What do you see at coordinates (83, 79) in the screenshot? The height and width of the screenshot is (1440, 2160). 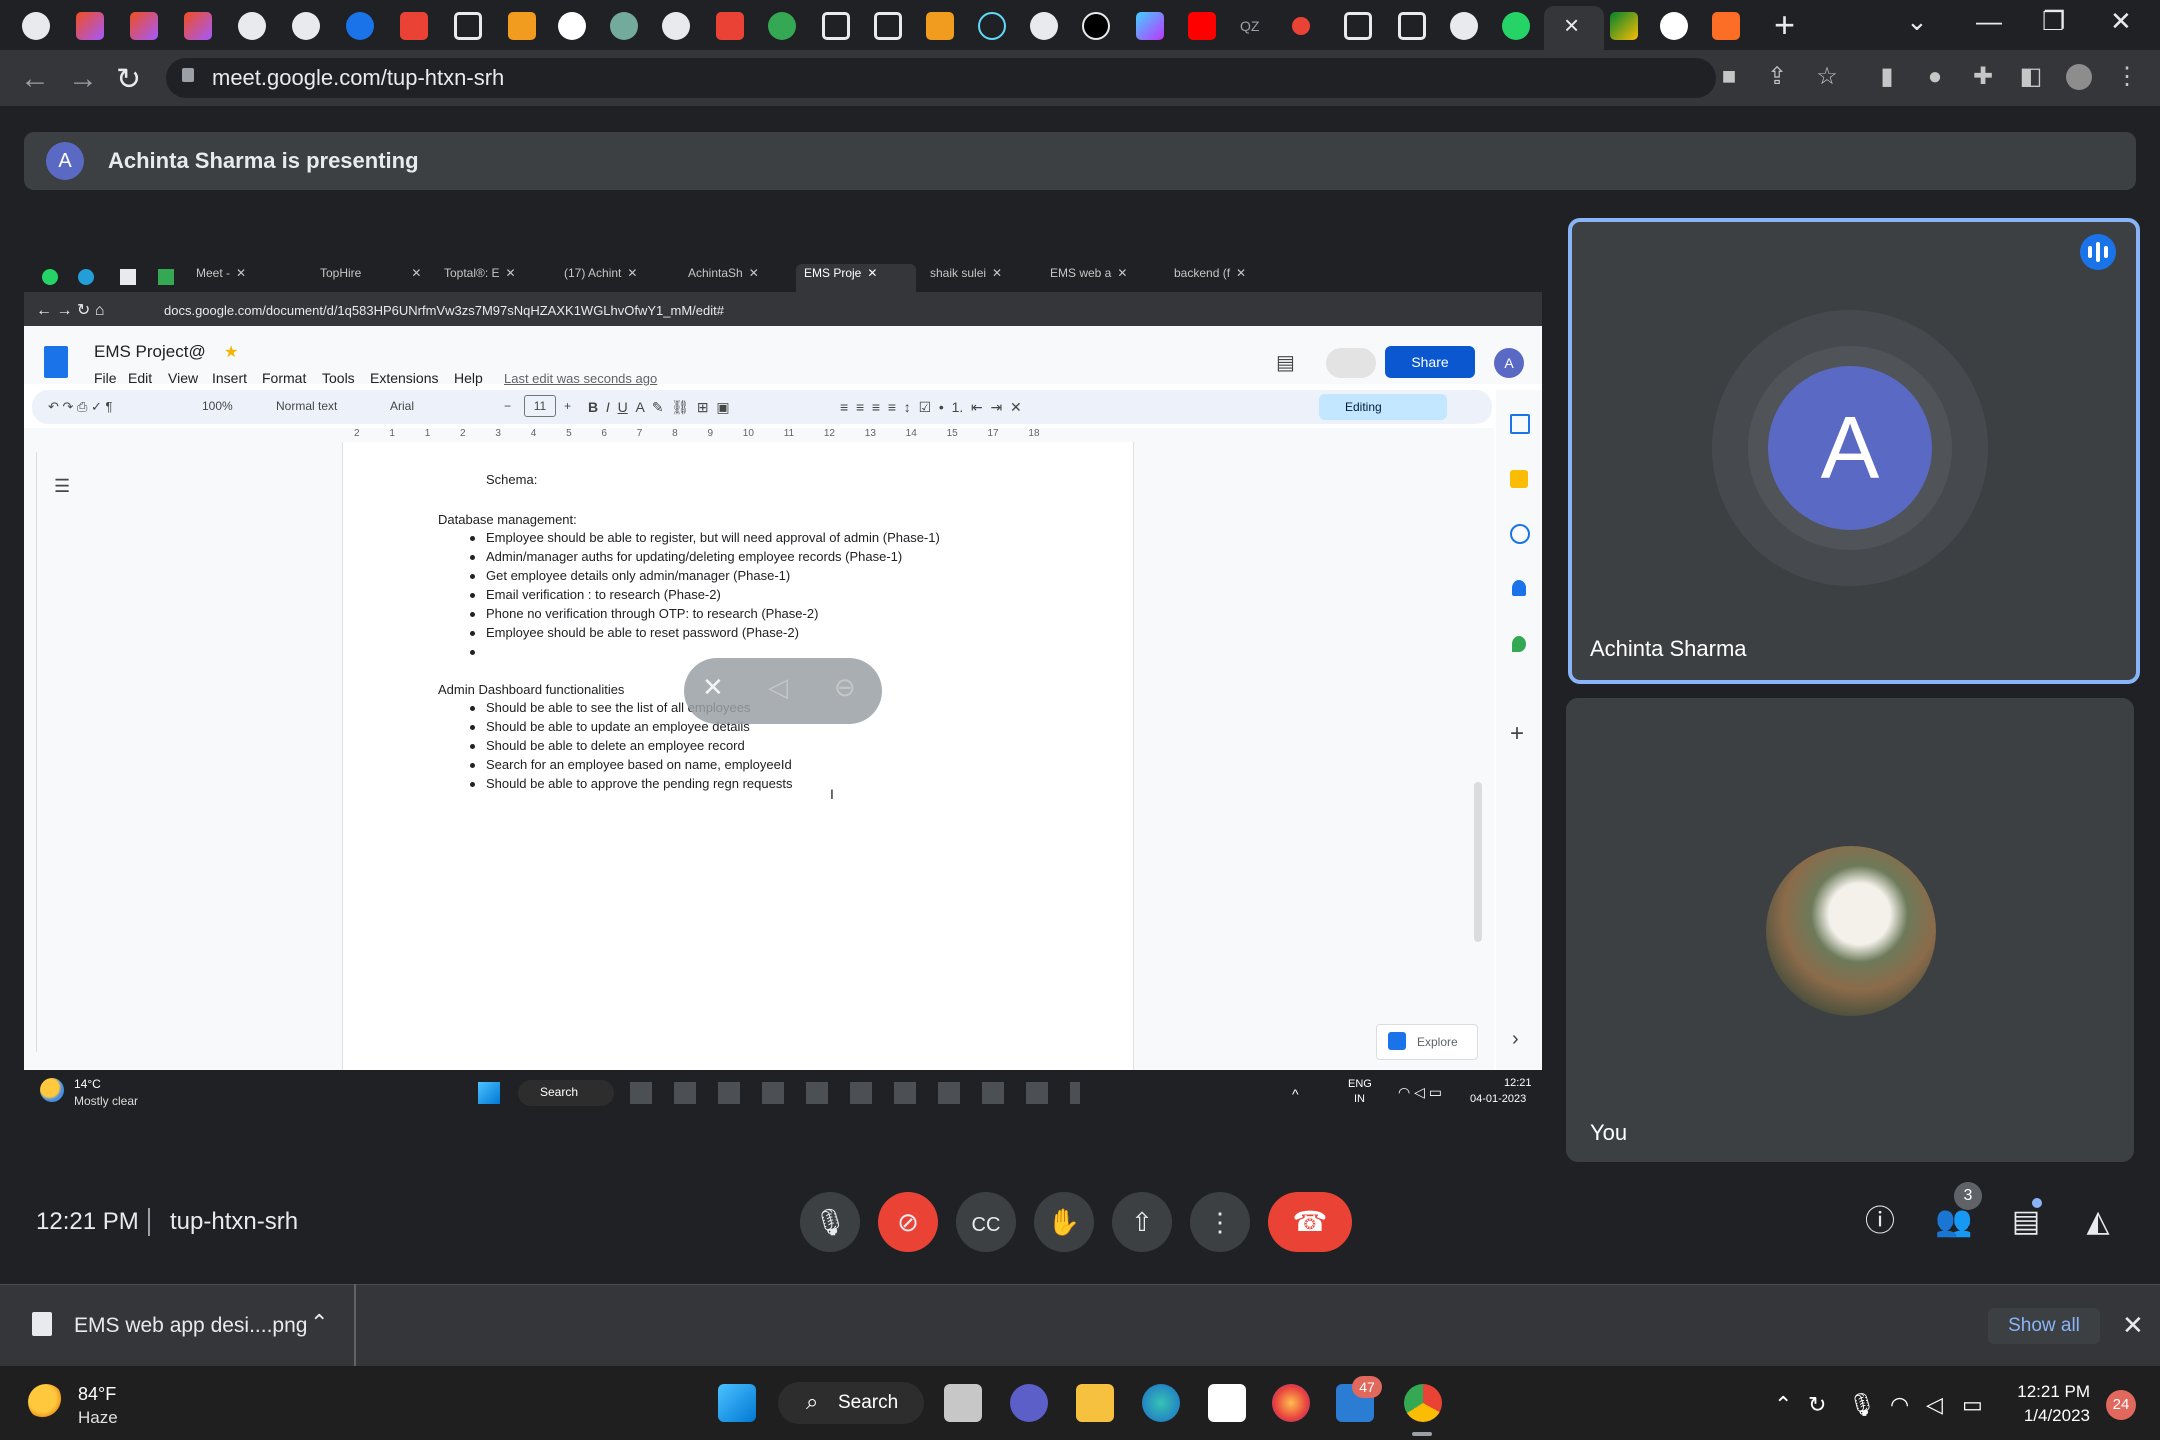 I see `forward-icon: →` at bounding box center [83, 79].